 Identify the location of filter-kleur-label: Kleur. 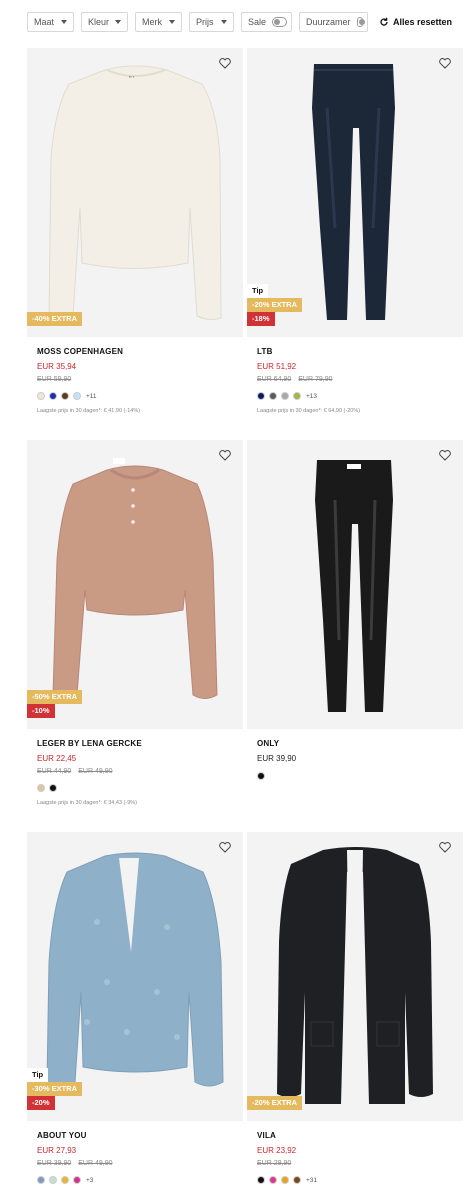
(99, 22).